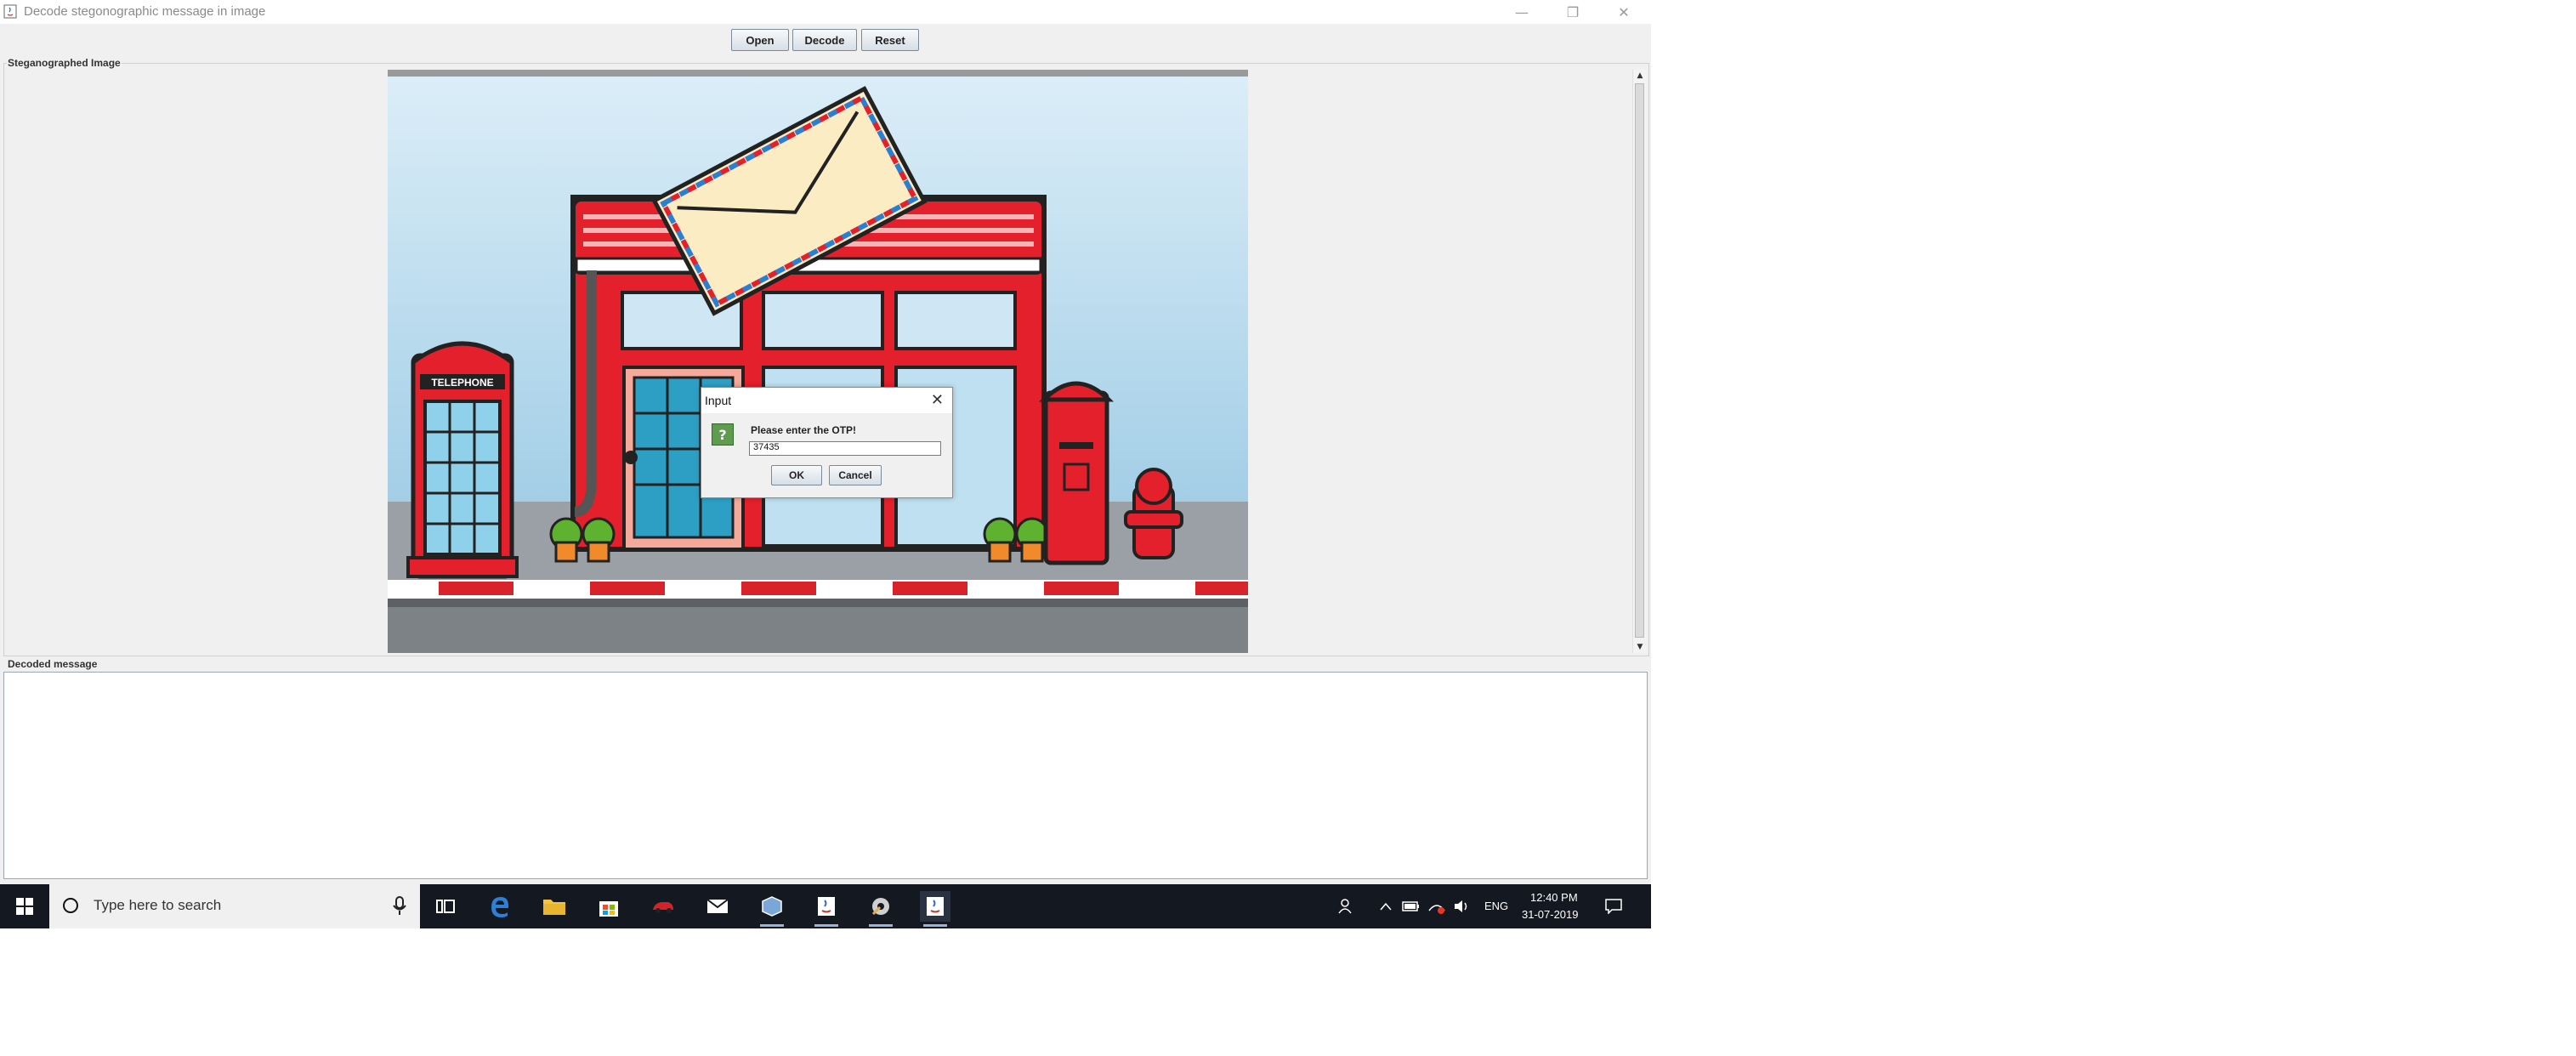 The width and height of the screenshot is (2576, 1056). I want to click on start-button, so click(25, 906).